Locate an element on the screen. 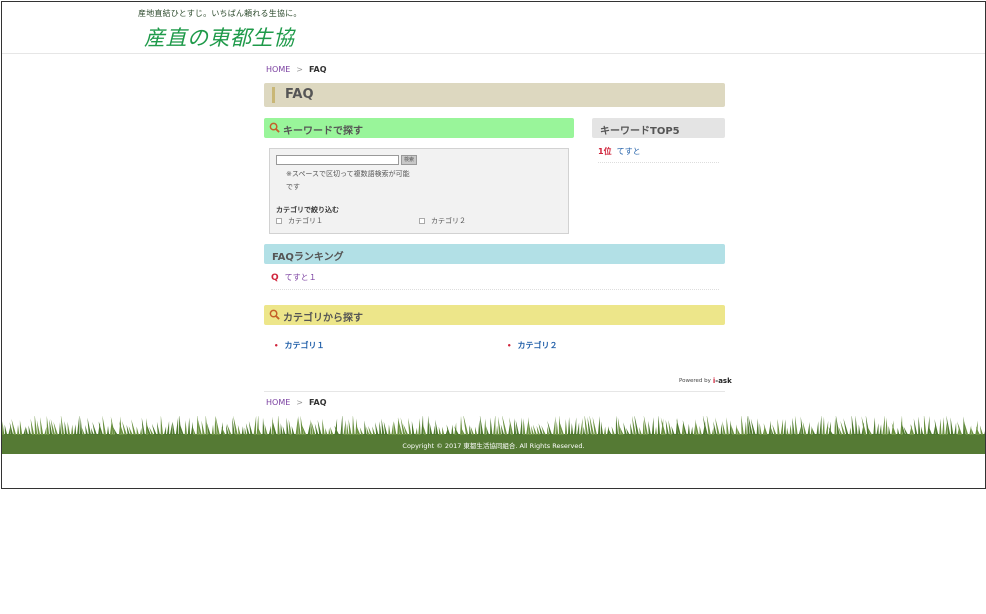 The image size is (986, 614). category-link-2: • カテゴリ２ is located at coordinates (532, 345).